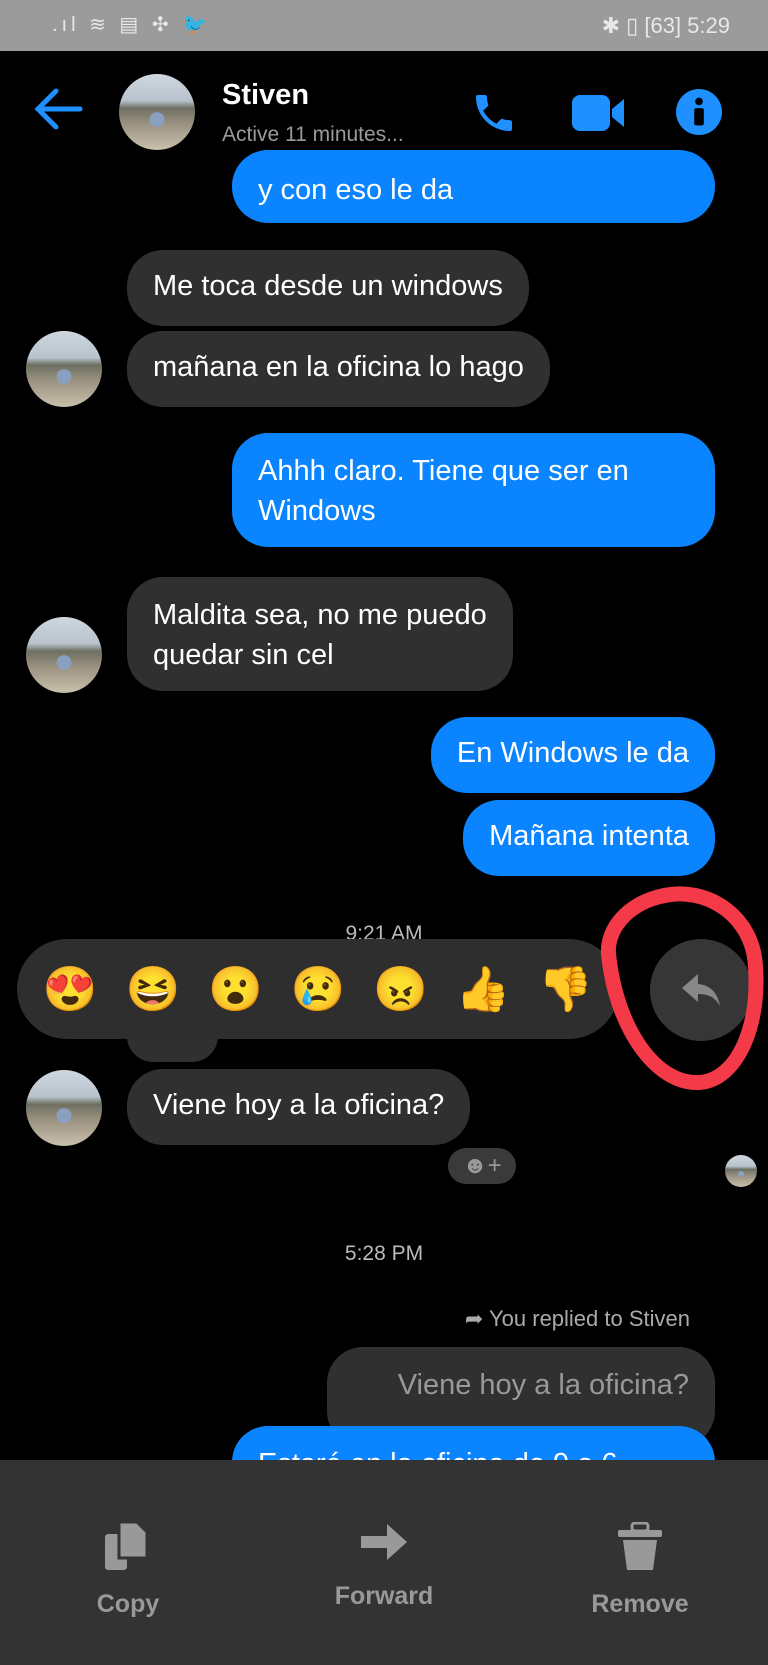  I want to click on timestamp: 5:28 PM, so click(384, 1253).